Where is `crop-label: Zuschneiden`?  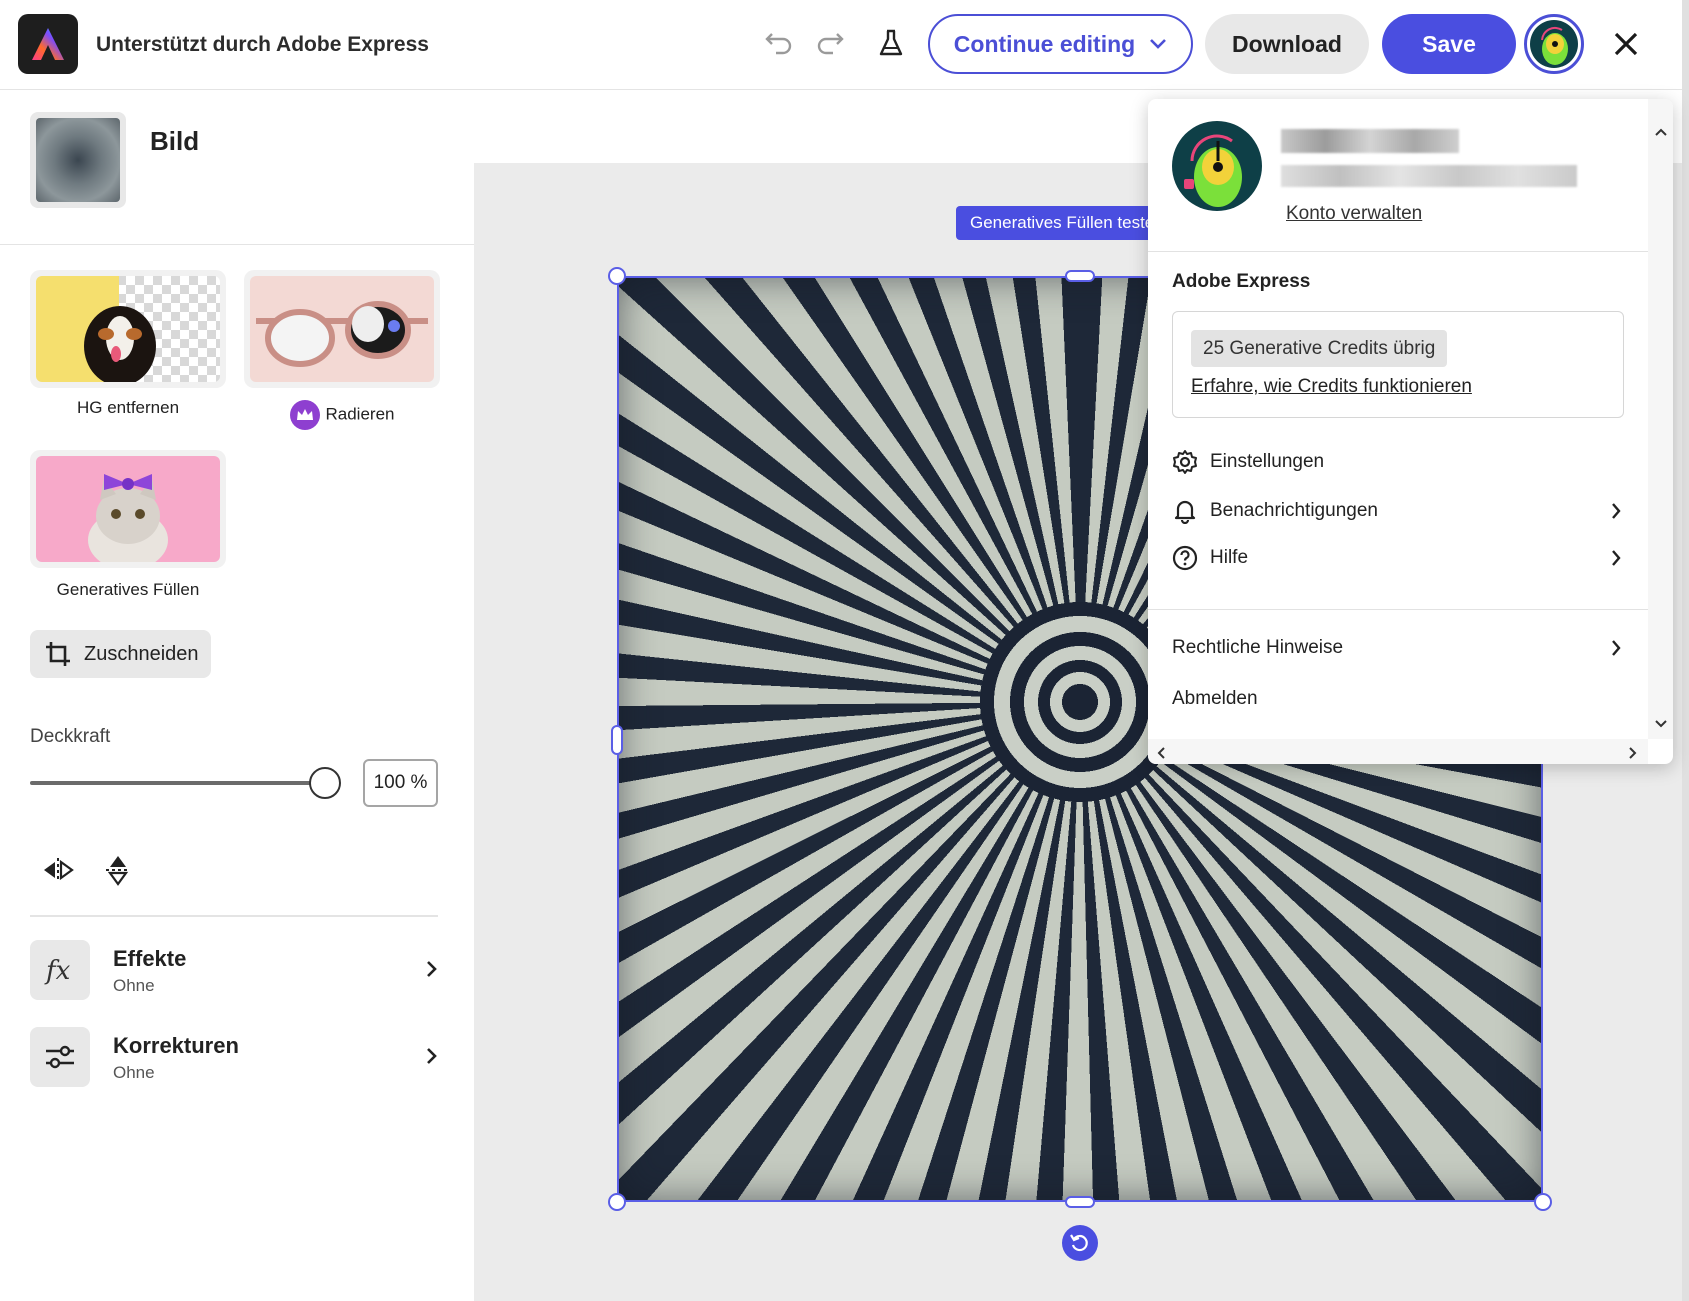 crop-label: Zuschneiden is located at coordinates (141, 653).